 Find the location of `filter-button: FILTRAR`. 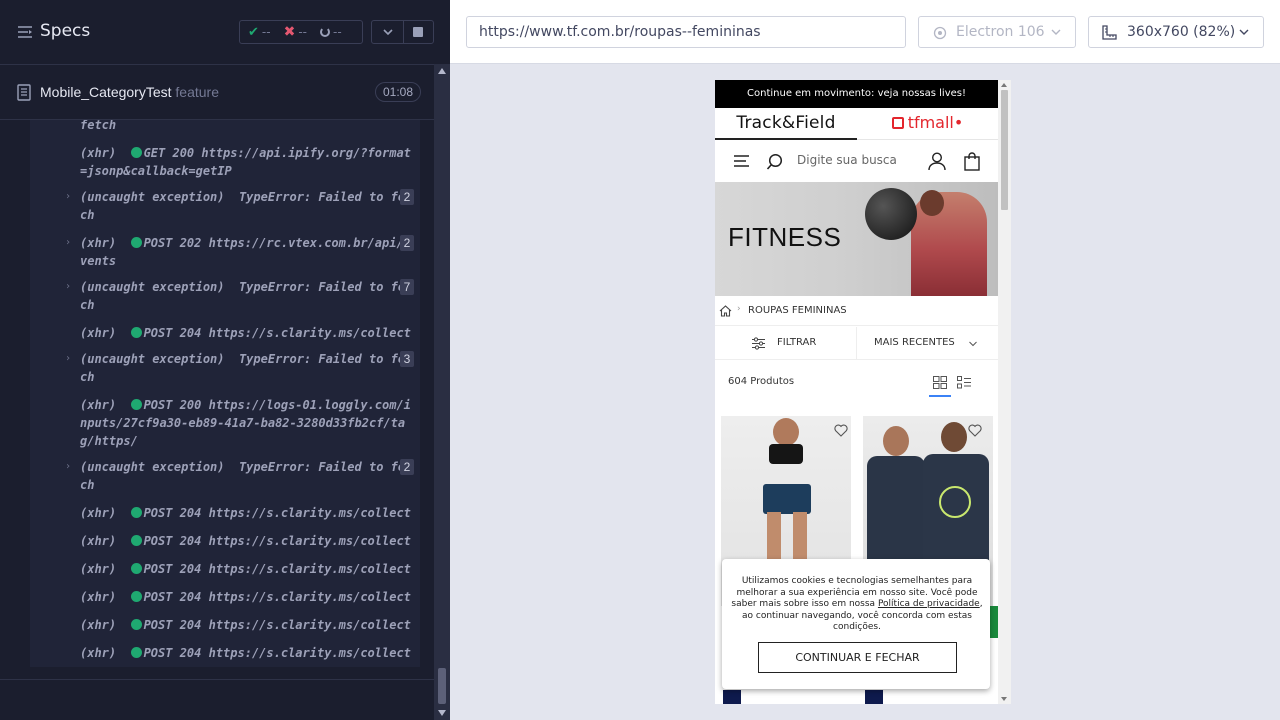

filter-button: FILTRAR is located at coordinates (786, 343).